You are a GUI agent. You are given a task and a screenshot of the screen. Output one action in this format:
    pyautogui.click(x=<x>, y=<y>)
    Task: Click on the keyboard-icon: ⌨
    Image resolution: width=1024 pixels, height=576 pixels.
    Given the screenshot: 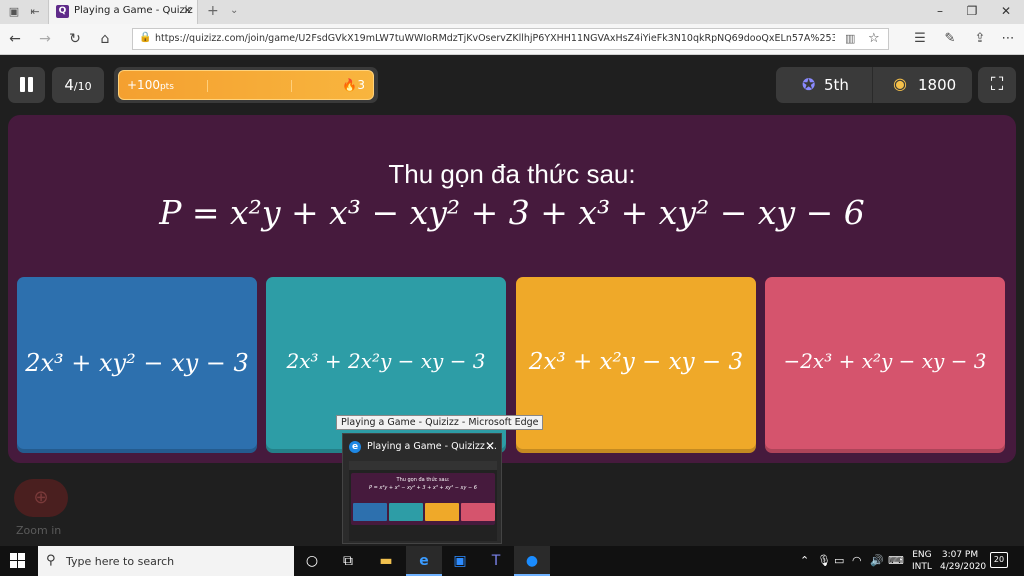 What is the action you would take?
    pyautogui.click(x=896, y=560)
    